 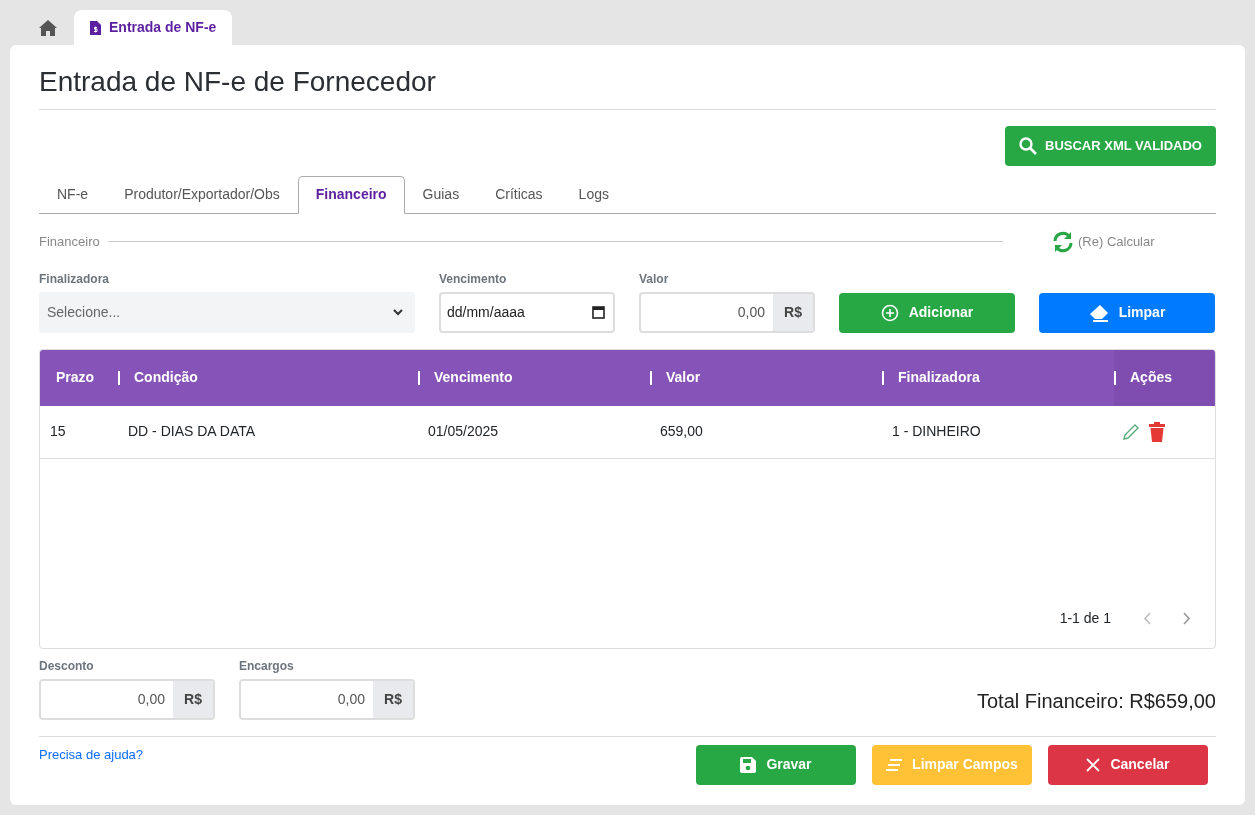 I want to click on tab: Produtor/Exportador/Obs, so click(x=202, y=194).